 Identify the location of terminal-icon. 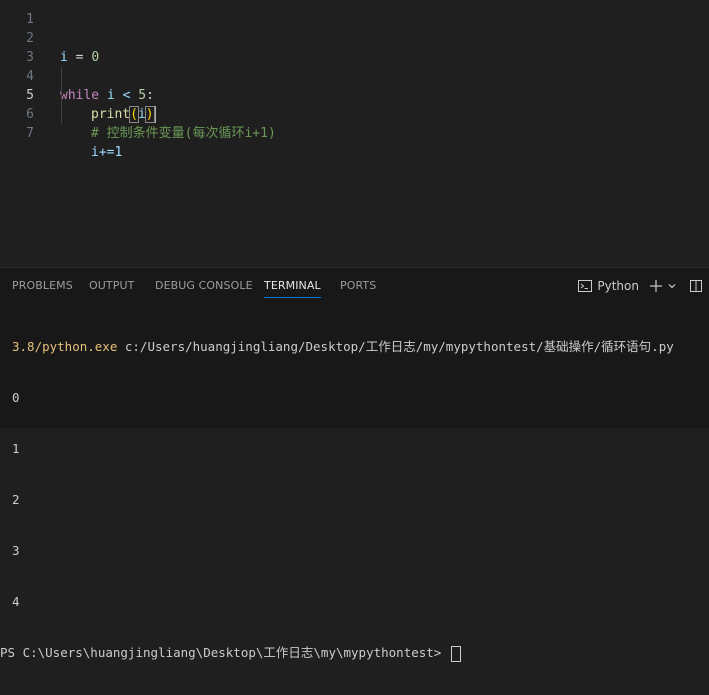
(585, 286).